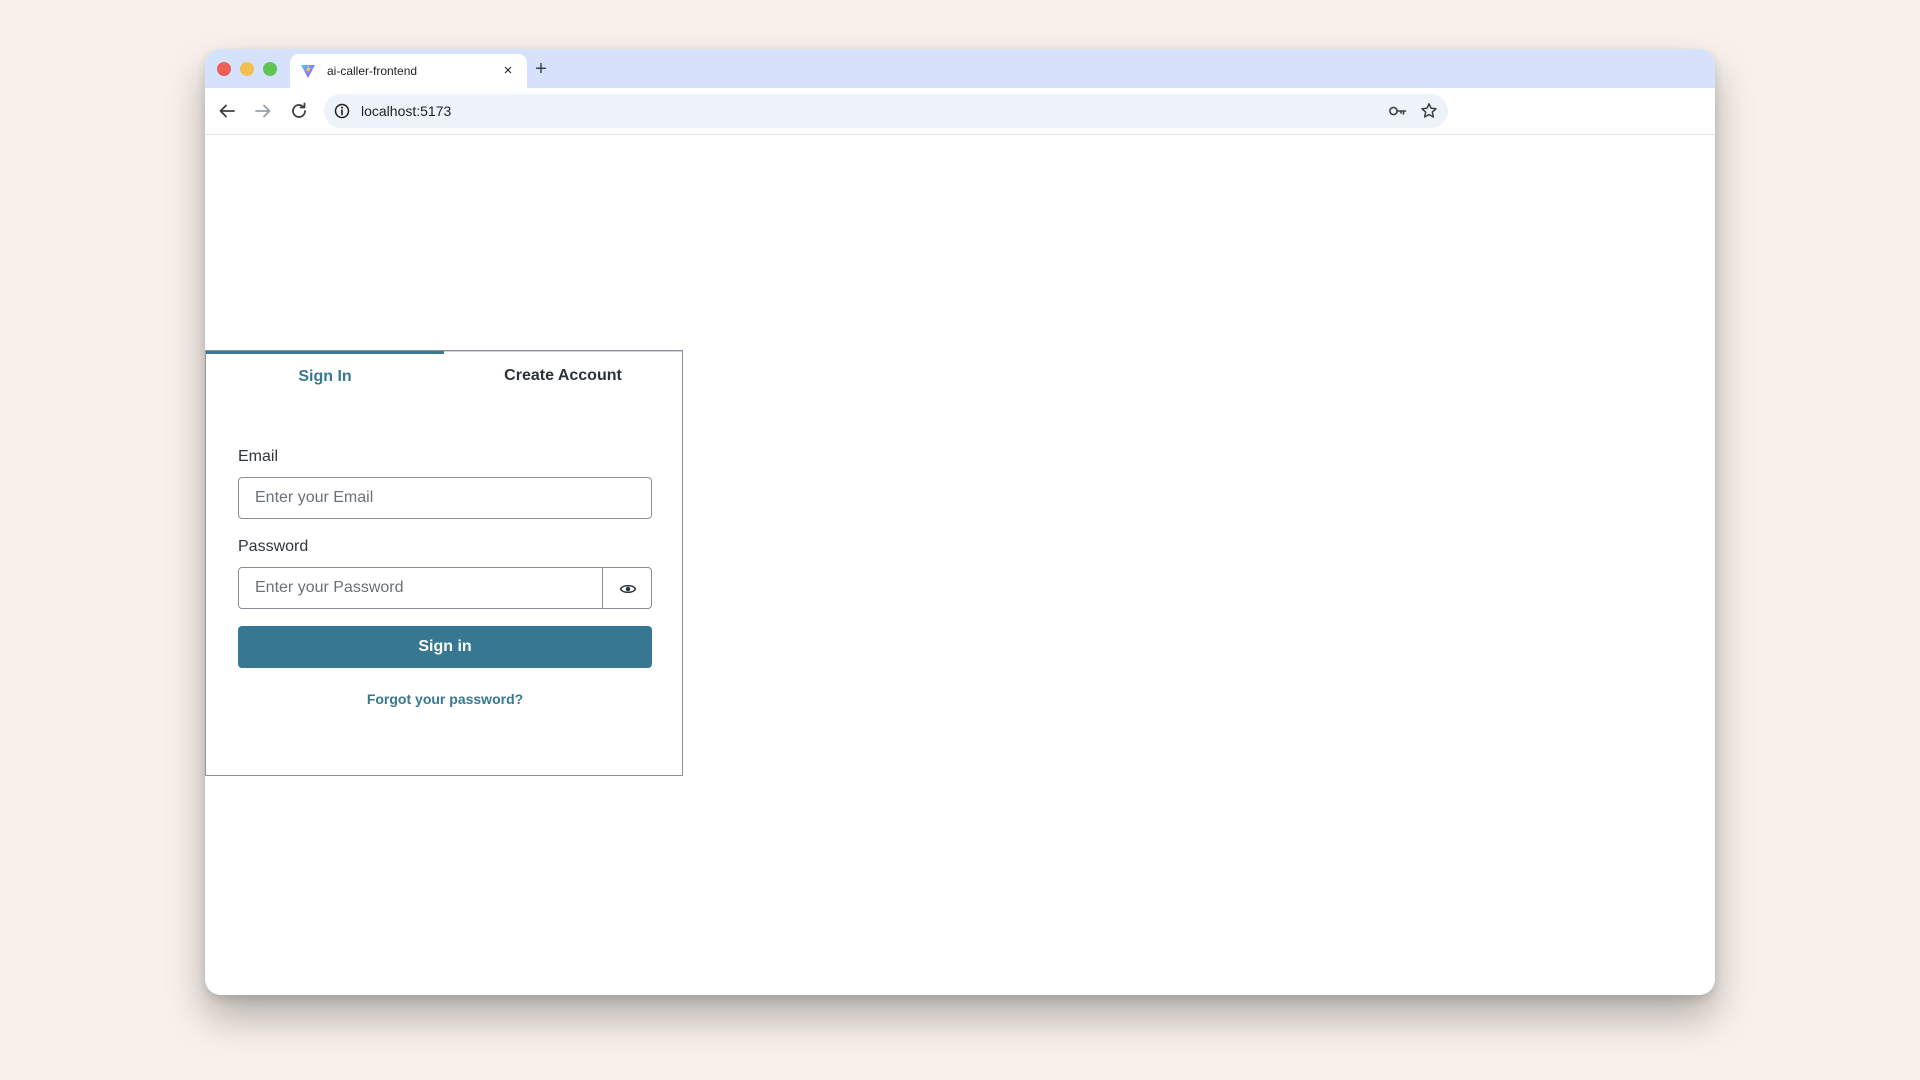 The width and height of the screenshot is (1920, 1080). What do you see at coordinates (1429, 111) in the screenshot?
I see `star-icon` at bounding box center [1429, 111].